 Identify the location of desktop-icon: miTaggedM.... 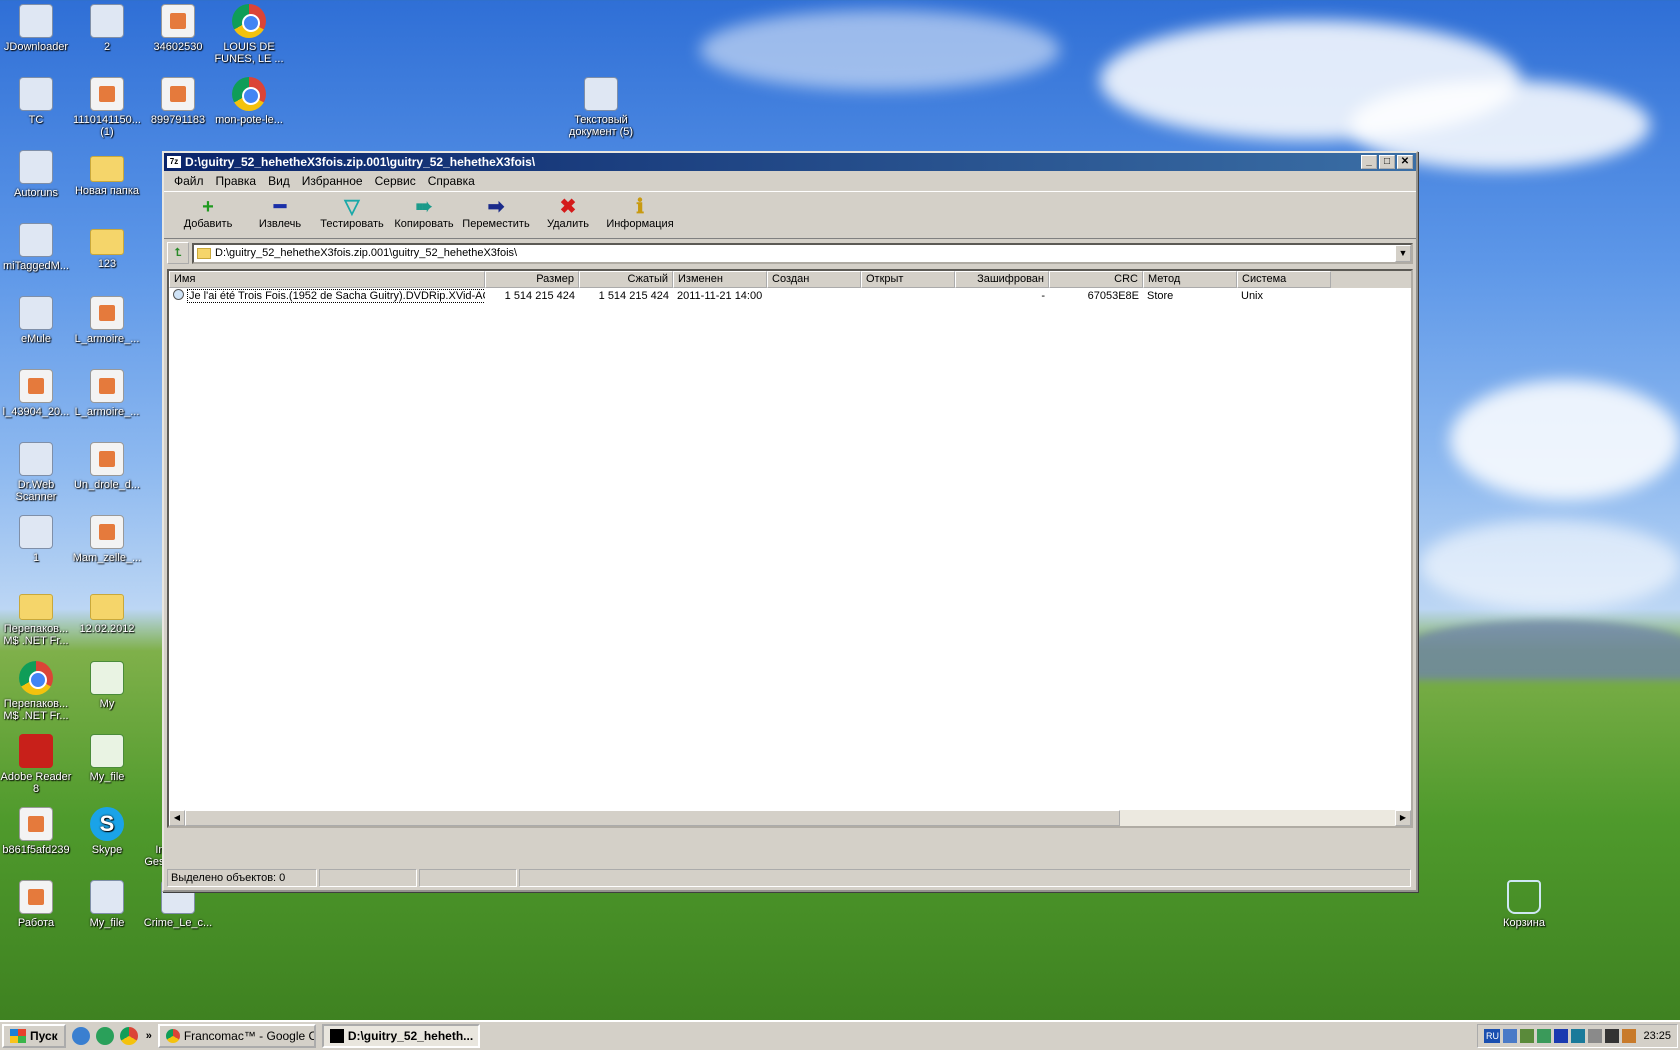
(37, 247).